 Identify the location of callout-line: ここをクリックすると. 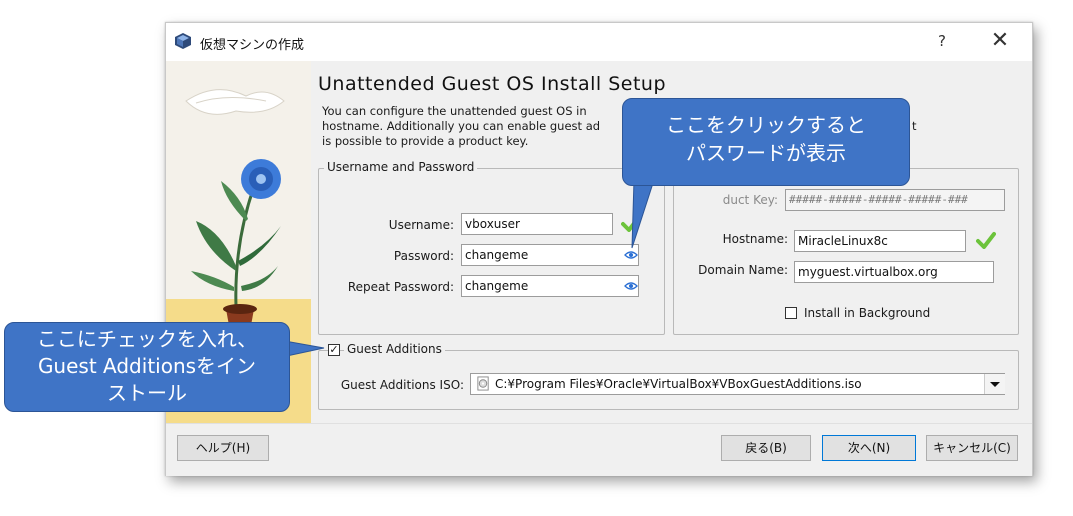
(766, 125).